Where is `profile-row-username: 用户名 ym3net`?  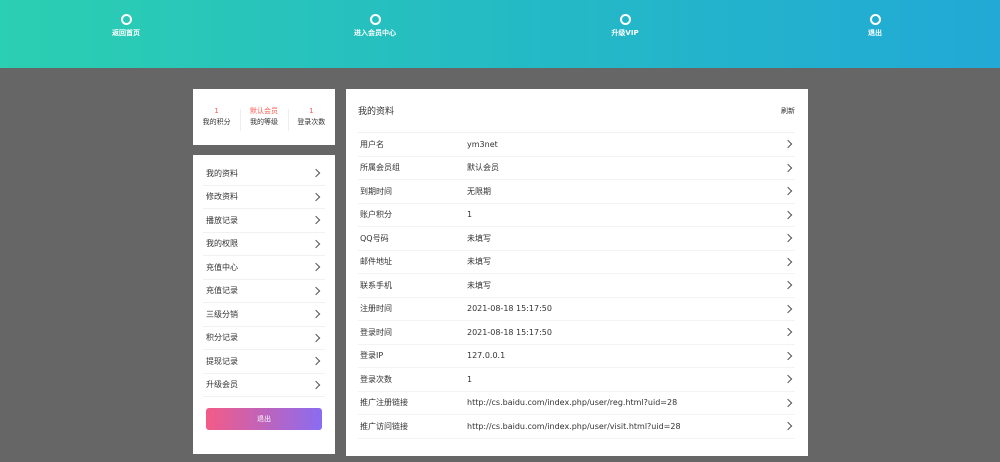 profile-row-username: 用户名 ym3net is located at coordinates (576, 145).